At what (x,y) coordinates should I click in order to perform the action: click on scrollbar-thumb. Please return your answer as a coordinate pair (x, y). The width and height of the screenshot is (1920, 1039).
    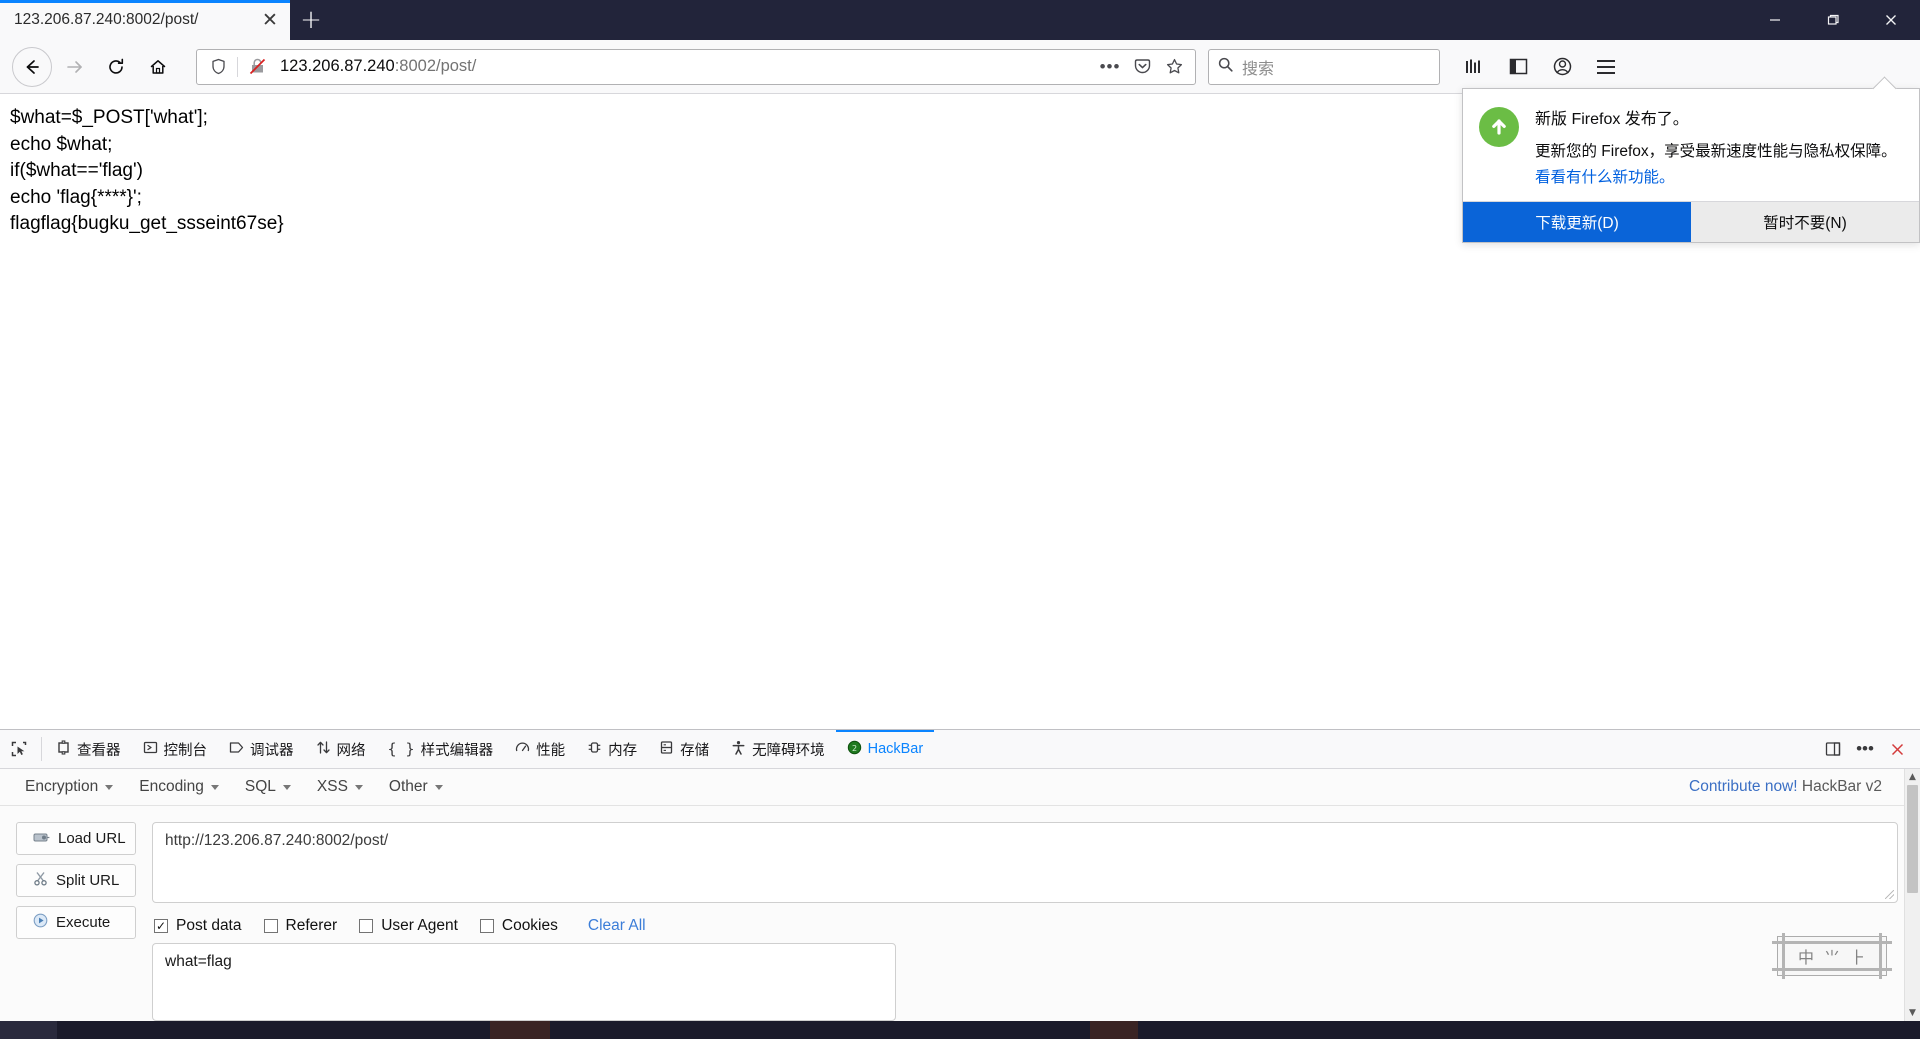
    Looking at the image, I should click on (1912, 839).